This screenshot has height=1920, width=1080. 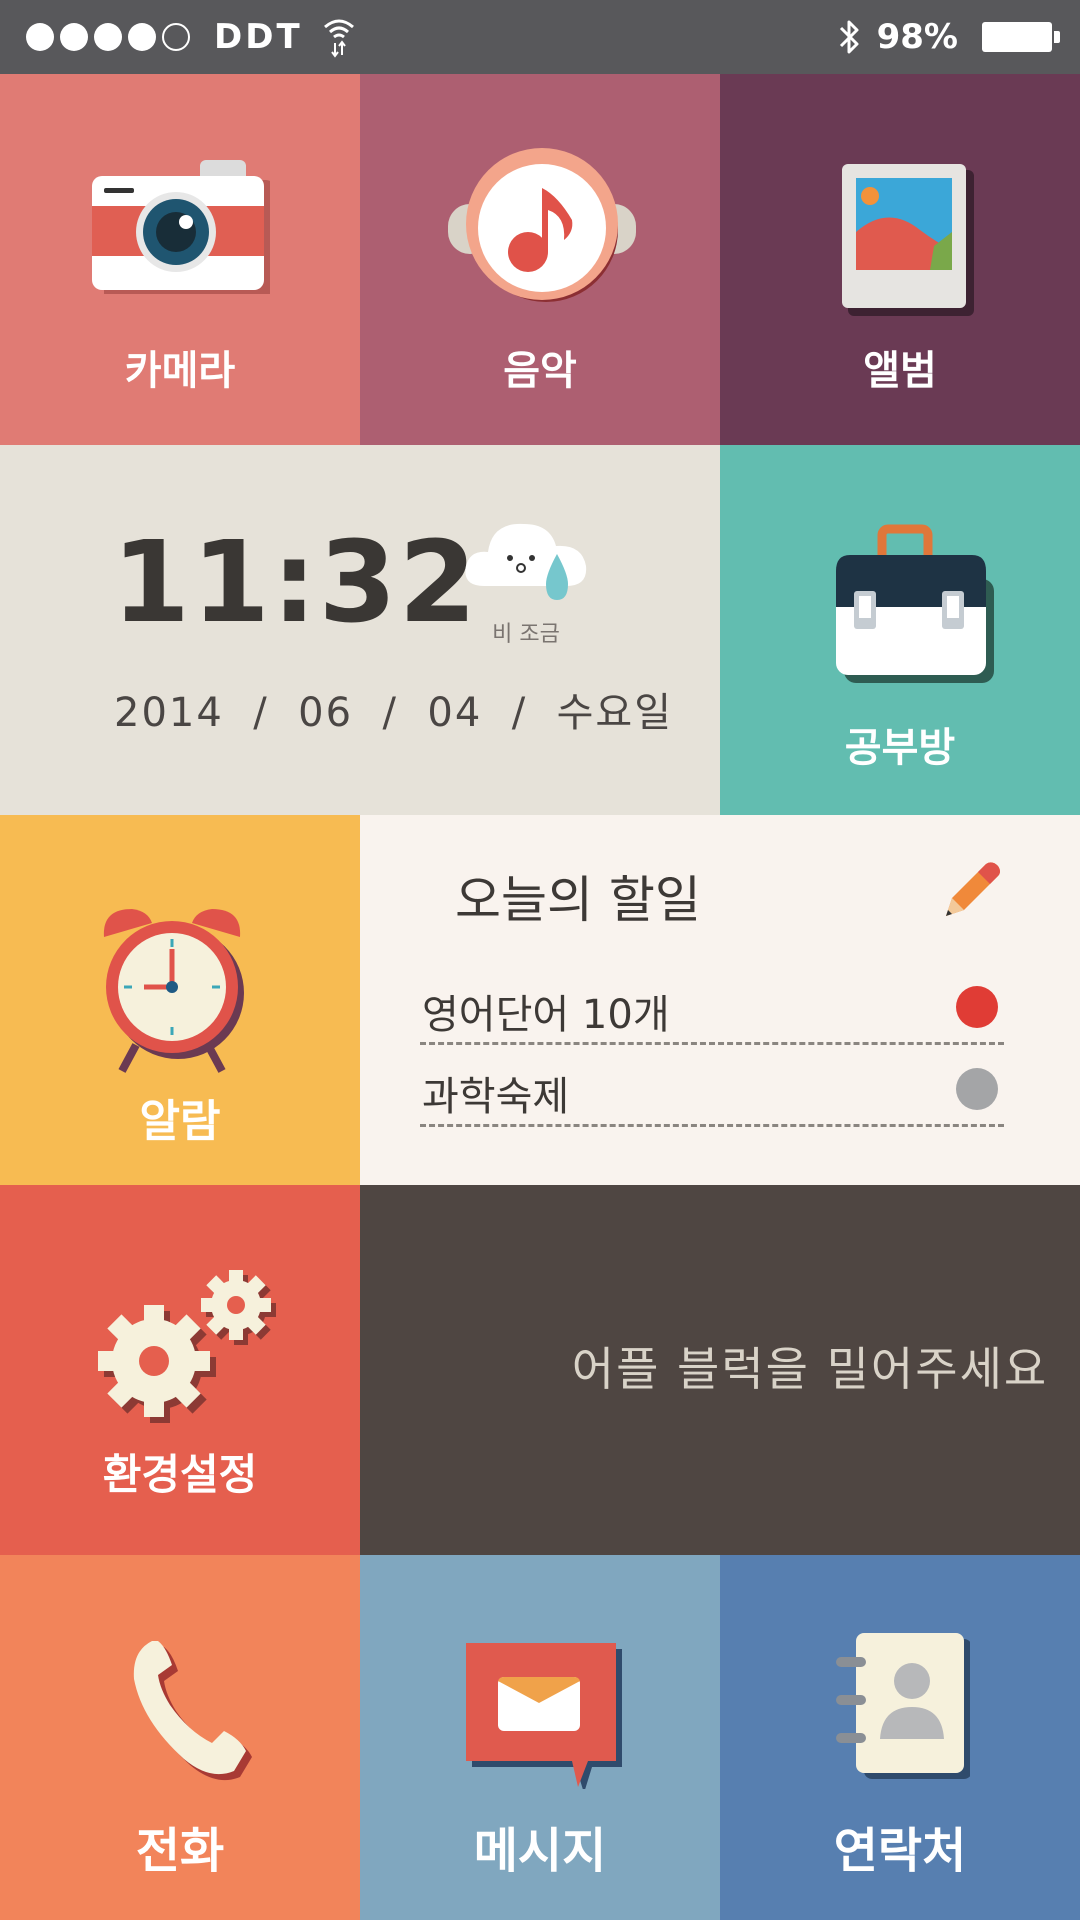 What do you see at coordinates (258, 37) in the screenshot?
I see `carrier-name: DDT` at bounding box center [258, 37].